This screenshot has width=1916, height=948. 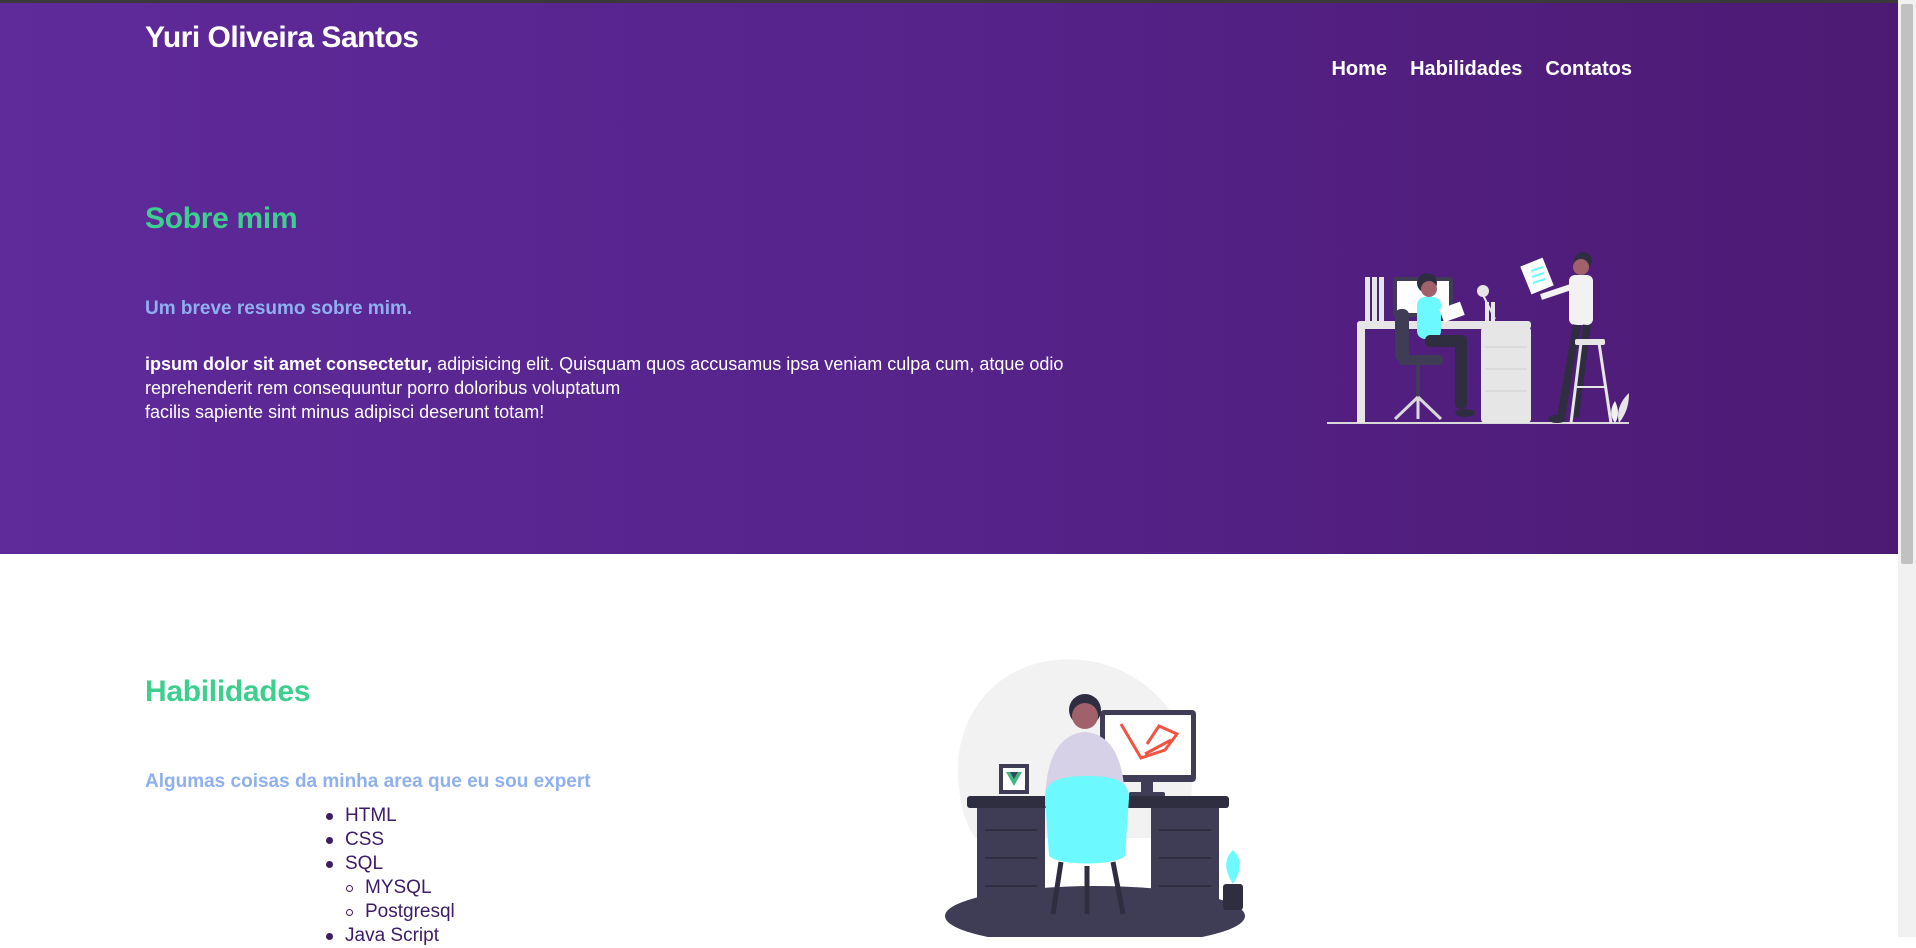 What do you see at coordinates (1095, 798) in the screenshot?
I see `developer-at-computer-illustration-icon` at bounding box center [1095, 798].